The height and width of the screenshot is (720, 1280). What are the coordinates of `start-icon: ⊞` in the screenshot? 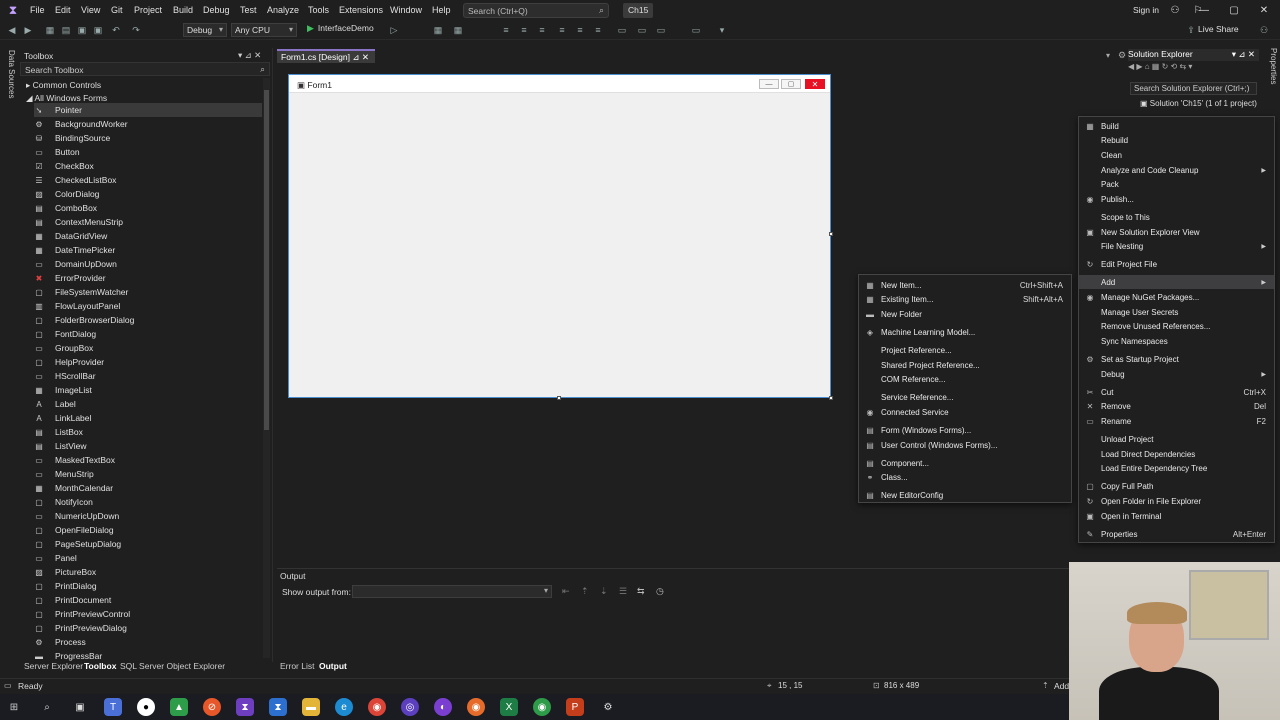 It's located at (14, 707).